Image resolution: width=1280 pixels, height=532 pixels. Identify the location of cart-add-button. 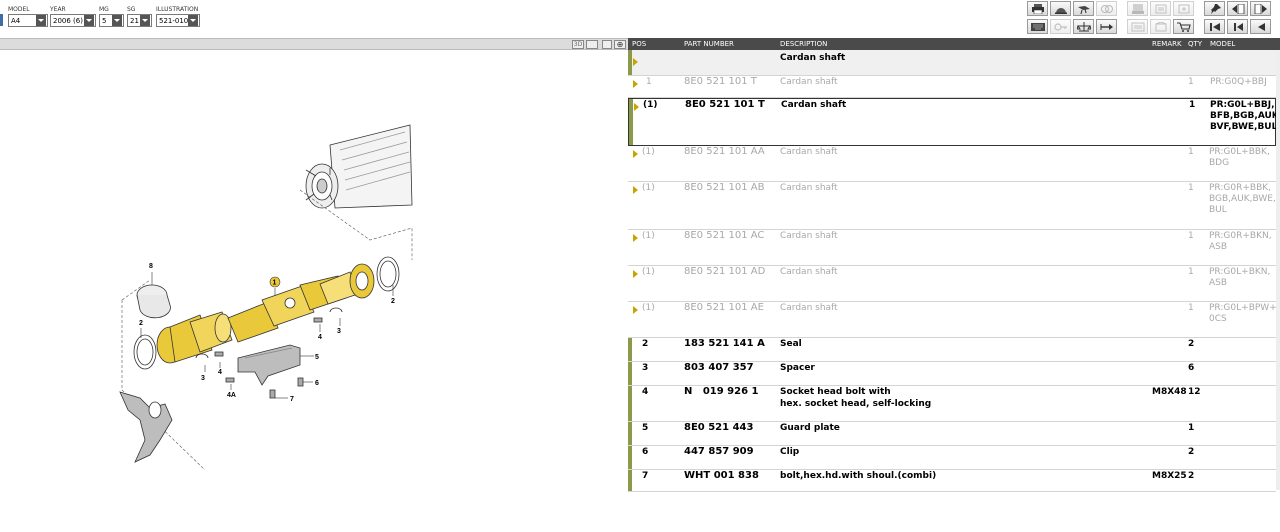
(1183, 8).